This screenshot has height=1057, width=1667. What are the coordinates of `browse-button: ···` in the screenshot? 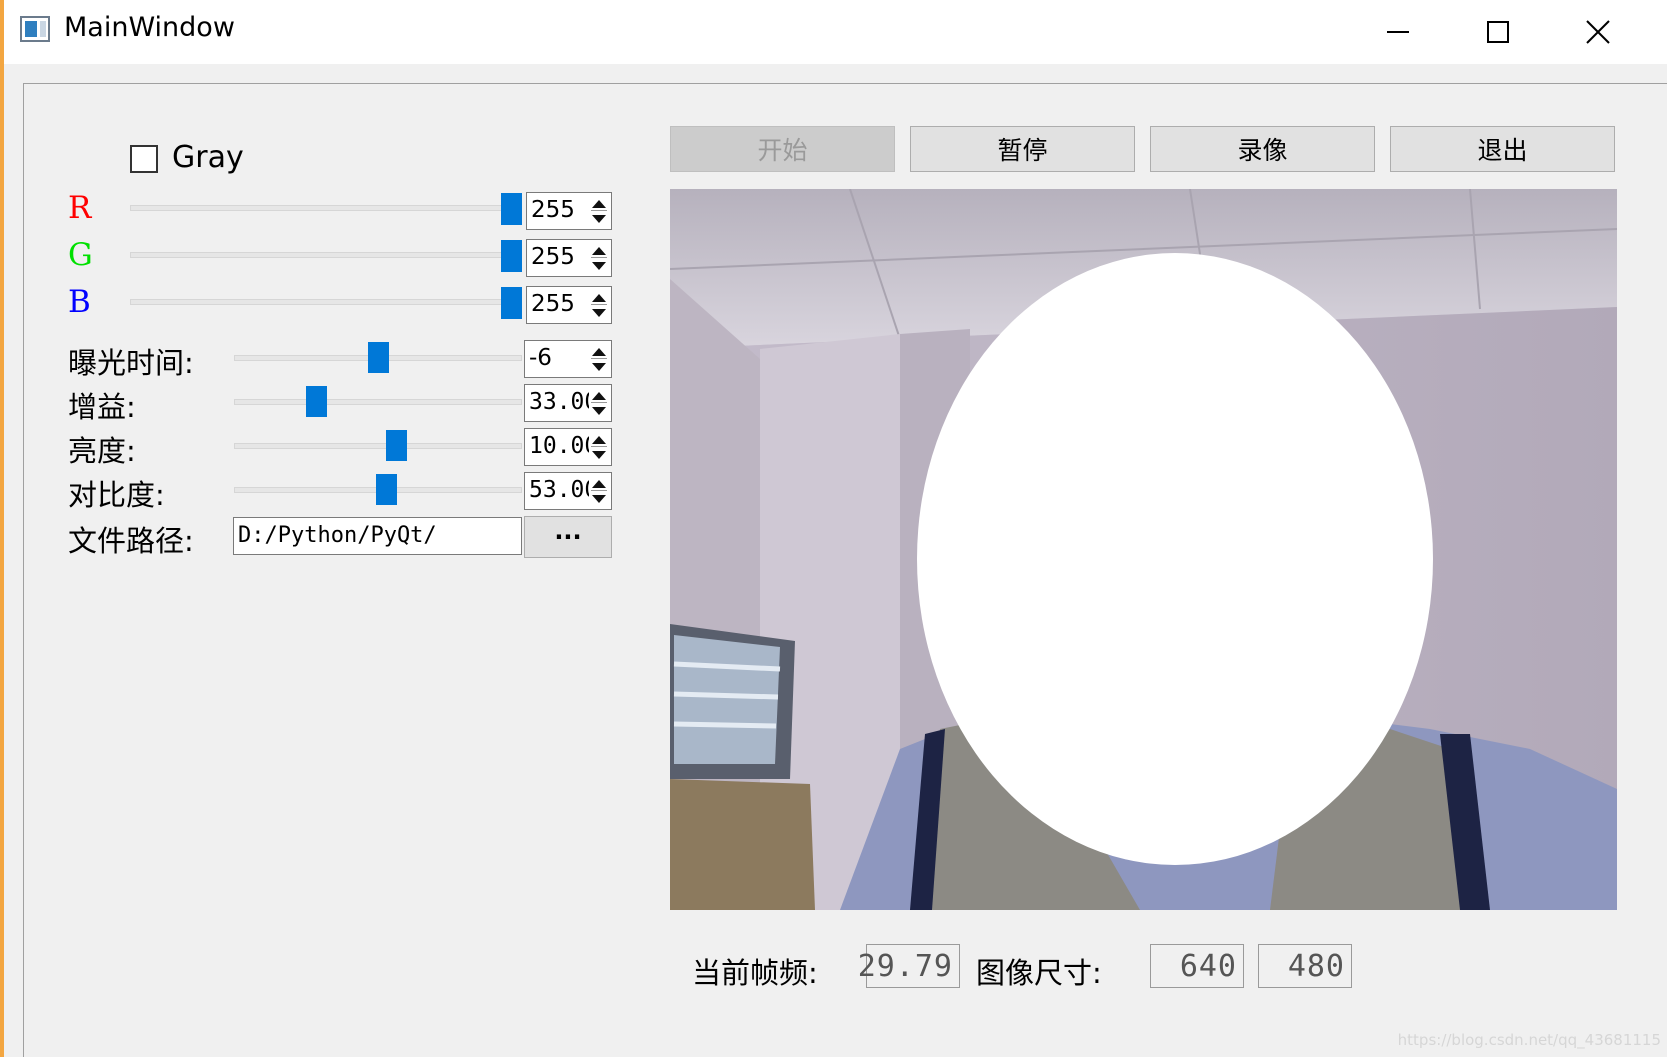 It's located at (568, 537).